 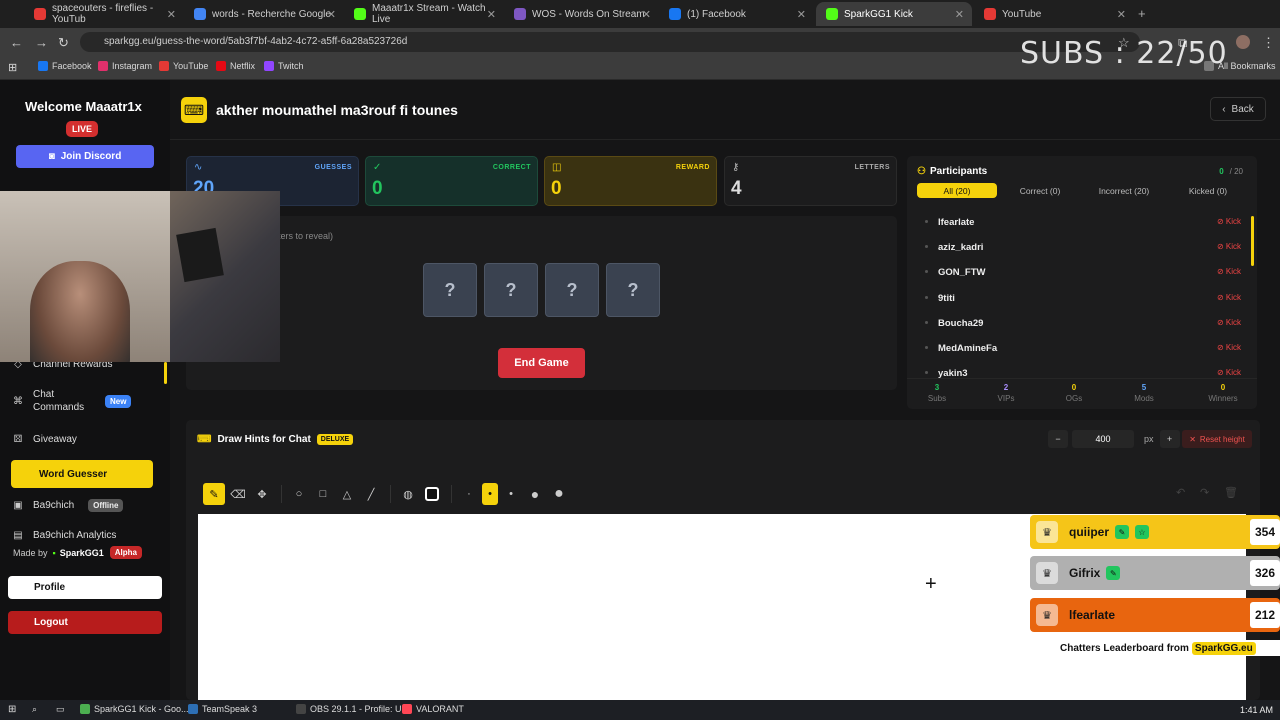 I want to click on participants-scrollbar, so click(x=1252, y=241).